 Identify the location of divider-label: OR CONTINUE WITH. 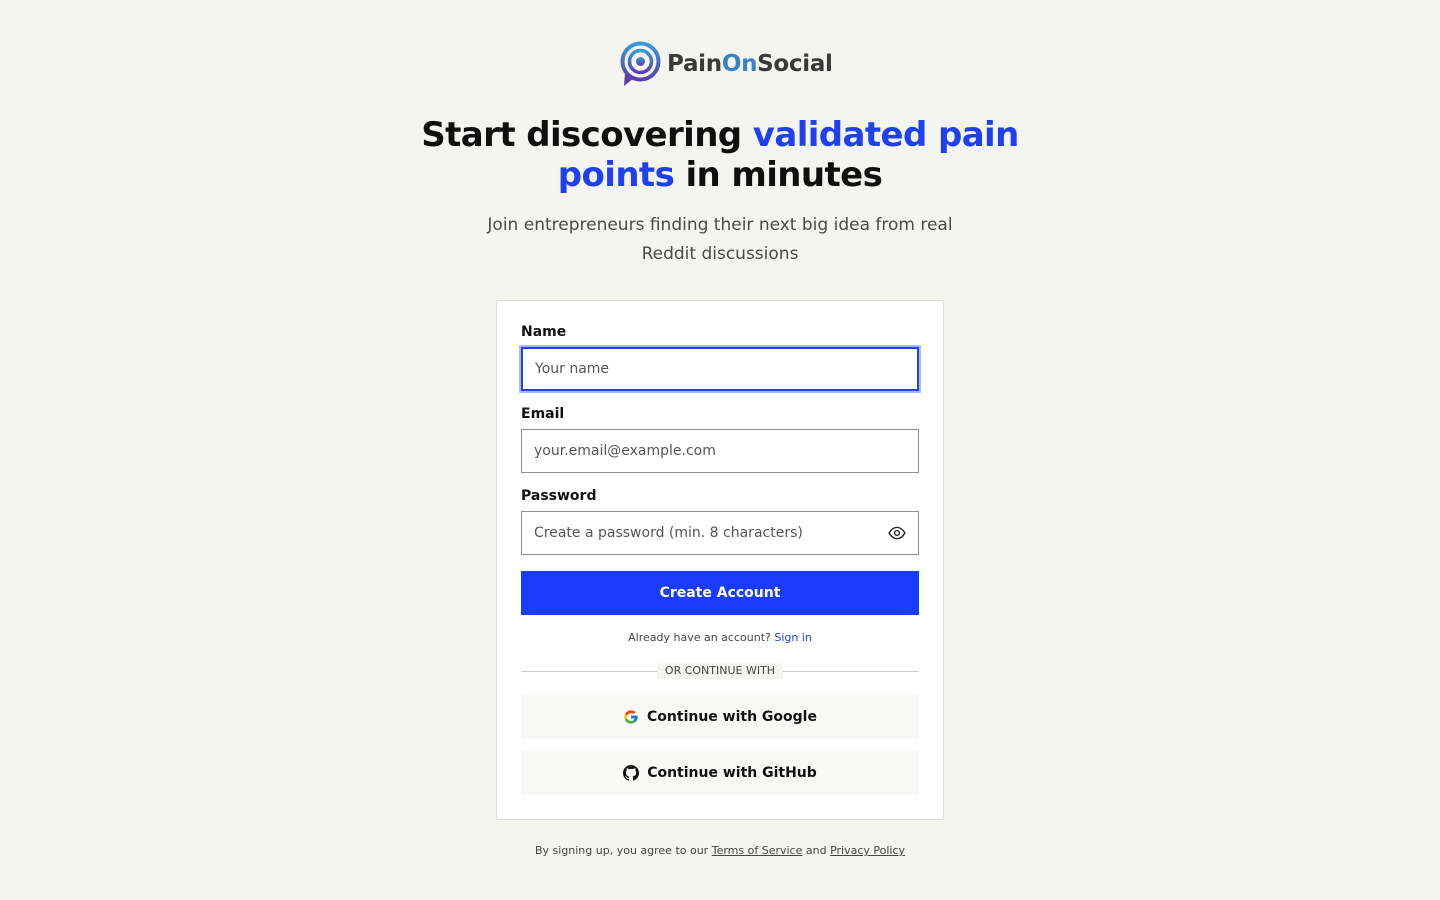
(720, 671).